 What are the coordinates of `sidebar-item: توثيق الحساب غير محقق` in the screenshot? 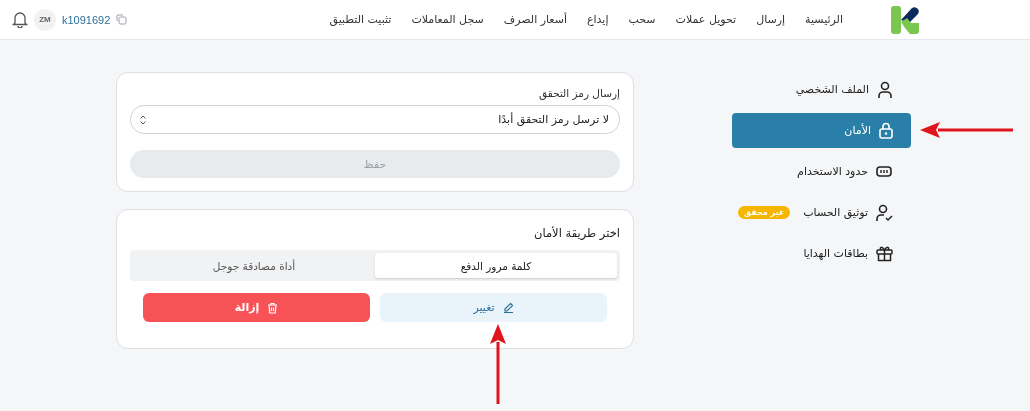 It's located at (821, 212).